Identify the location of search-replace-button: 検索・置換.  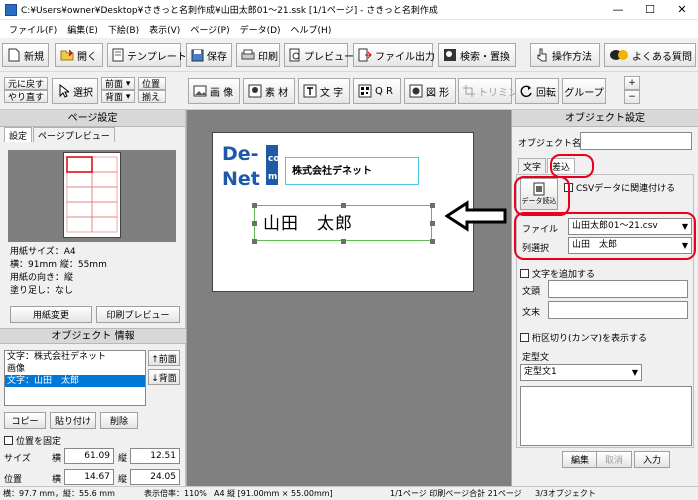
(477, 55).